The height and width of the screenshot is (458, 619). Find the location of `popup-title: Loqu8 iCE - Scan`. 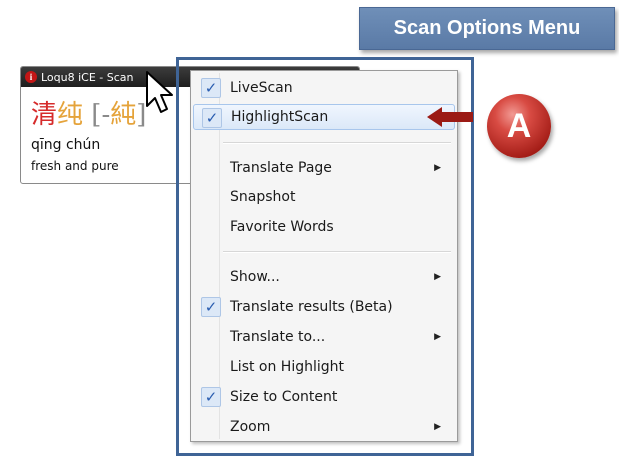

popup-title: Loqu8 iCE - Scan is located at coordinates (87, 77).